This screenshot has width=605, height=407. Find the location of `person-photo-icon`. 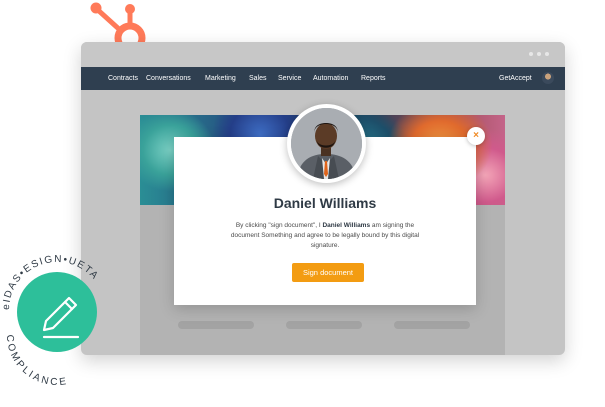

person-photo-icon is located at coordinates (326, 143).